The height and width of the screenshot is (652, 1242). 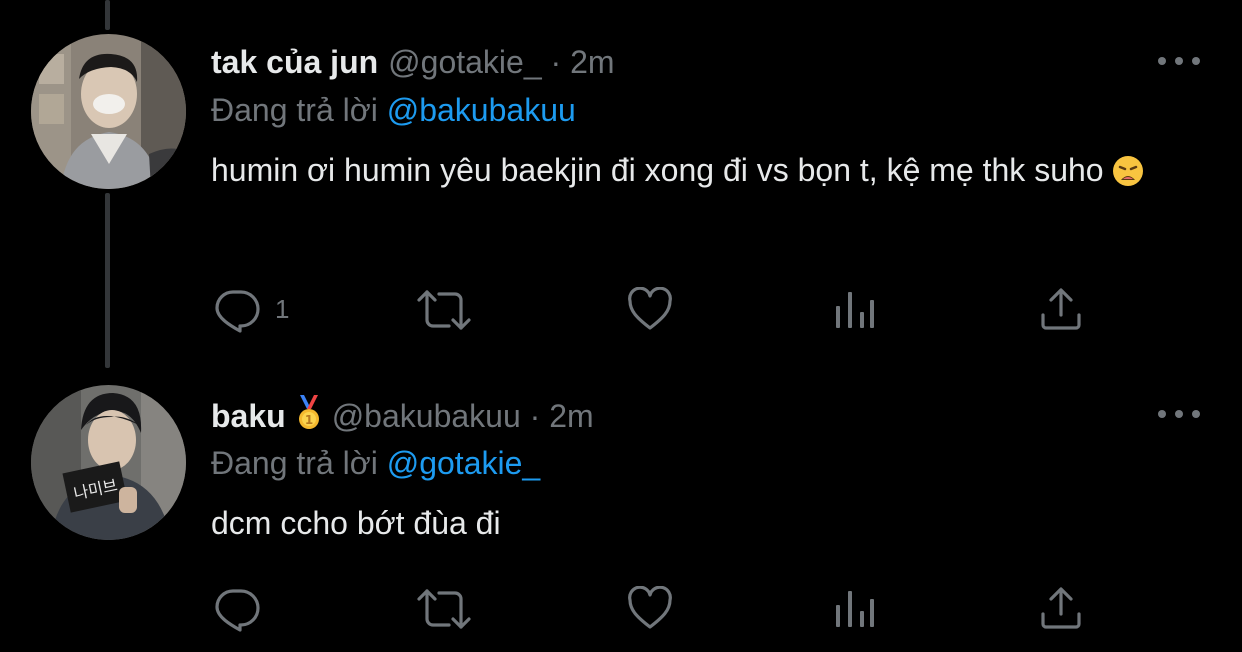 What do you see at coordinates (426, 416) in the screenshot?
I see `user-handle: @bakubakuu` at bounding box center [426, 416].